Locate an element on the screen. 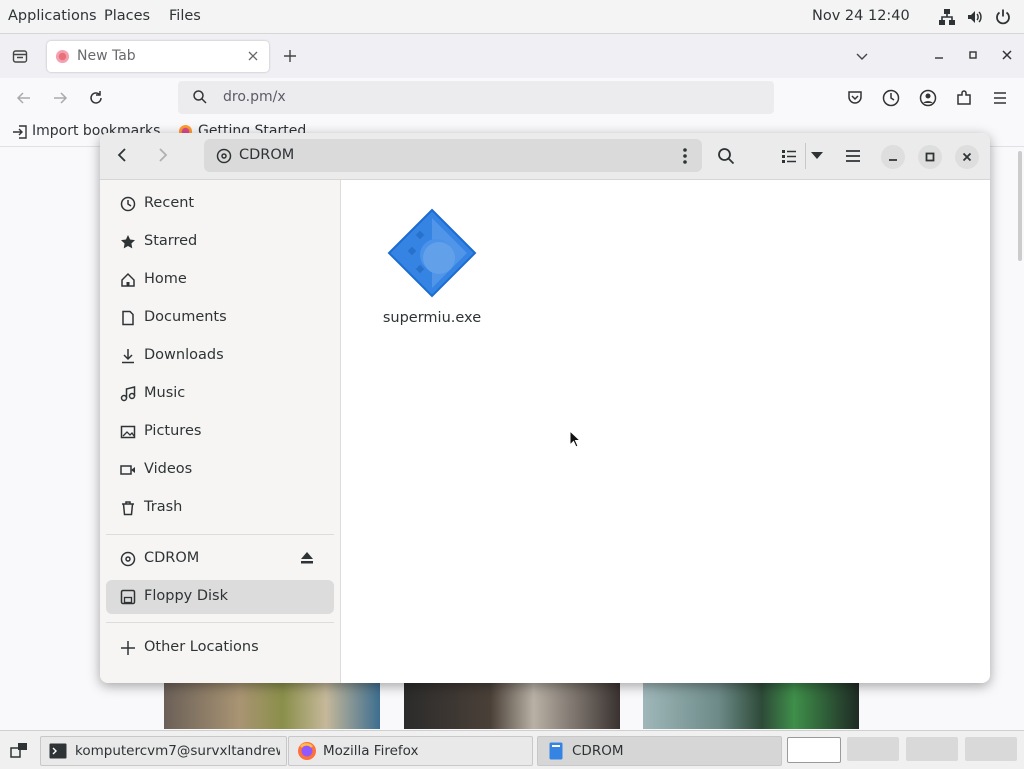 The width and height of the screenshot is (1024, 769). task-firefox: Mozilla Firefox is located at coordinates (410, 751).